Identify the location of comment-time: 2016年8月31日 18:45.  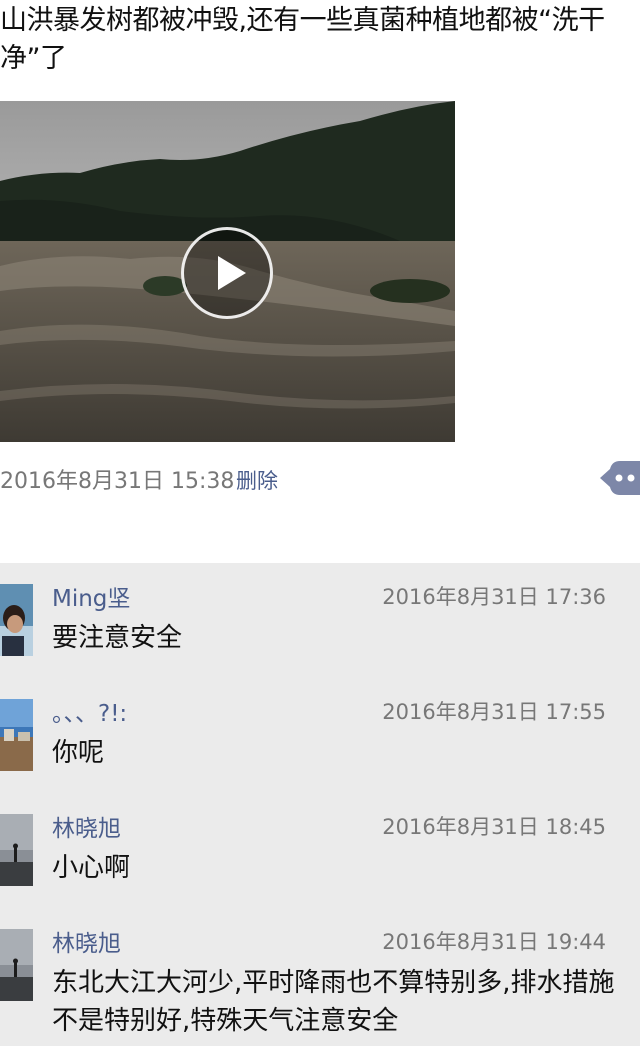
(494, 827).